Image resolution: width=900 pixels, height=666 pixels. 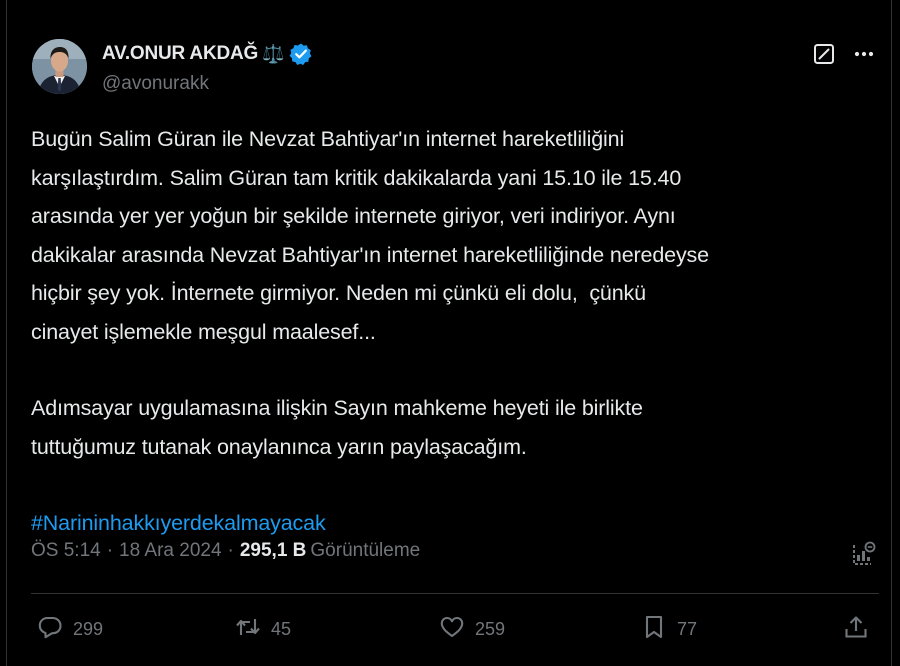 What do you see at coordinates (281, 629) in the screenshot?
I see `repost-count: 45` at bounding box center [281, 629].